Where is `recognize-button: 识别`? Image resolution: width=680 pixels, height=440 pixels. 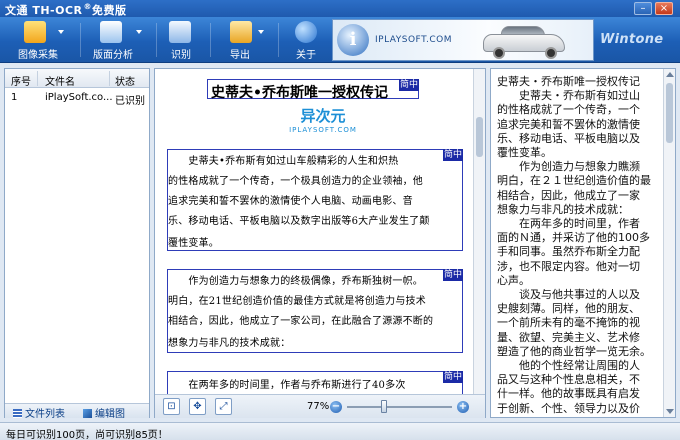
recognize-button: 识别 is located at coordinates (180, 40).